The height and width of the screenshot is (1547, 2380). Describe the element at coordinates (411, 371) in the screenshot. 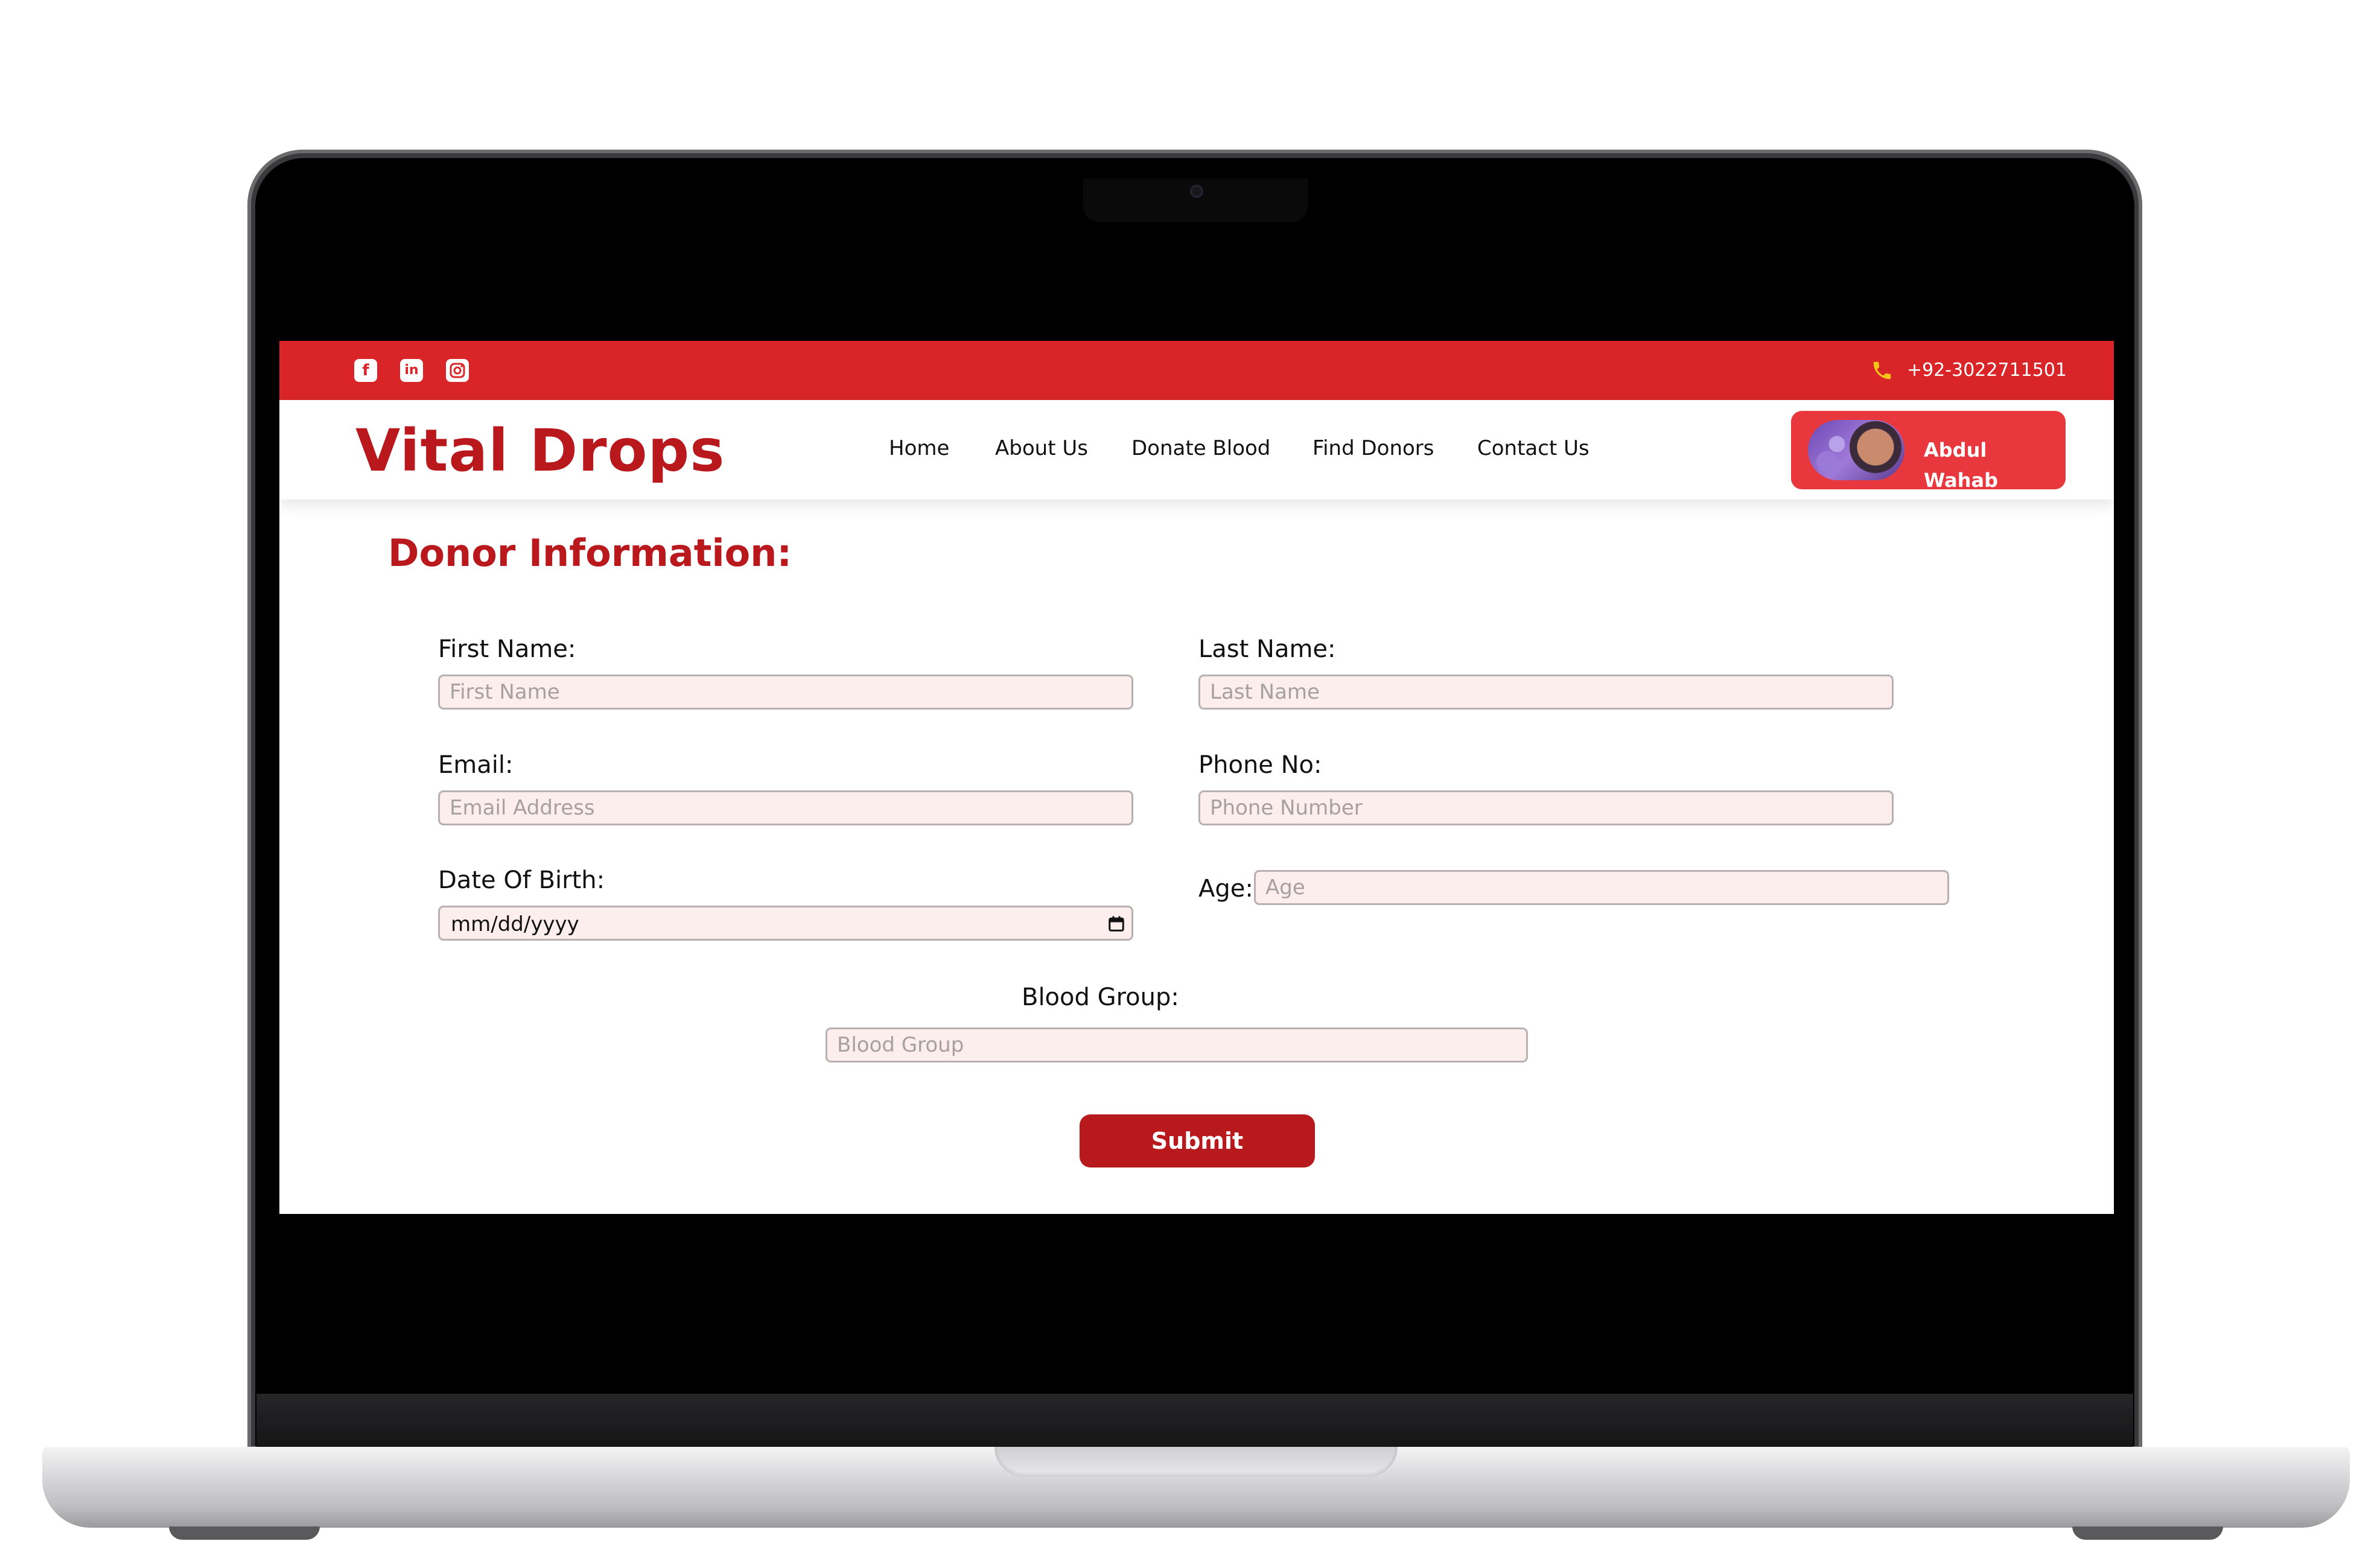

I see `linkedin-icon: in` at that location.